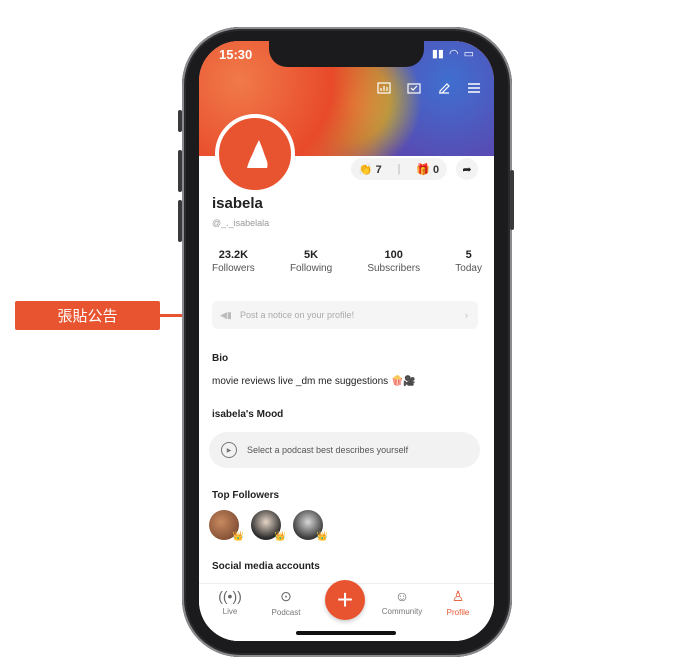 This screenshot has width=700, height=666. I want to click on calendar-icon, so click(414, 88).